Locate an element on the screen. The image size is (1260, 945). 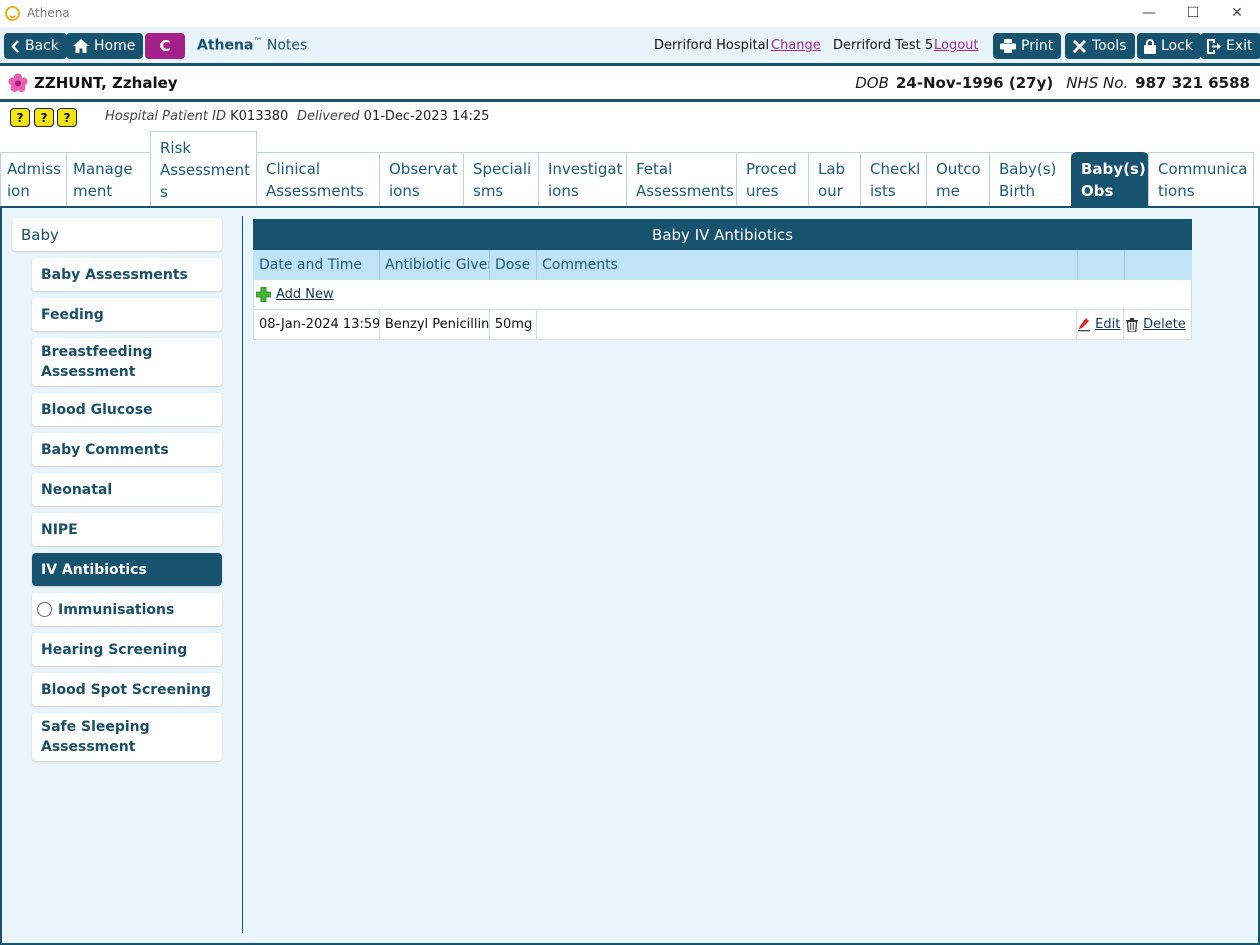
user-name: Derriford Test 5 is located at coordinates (883, 45).